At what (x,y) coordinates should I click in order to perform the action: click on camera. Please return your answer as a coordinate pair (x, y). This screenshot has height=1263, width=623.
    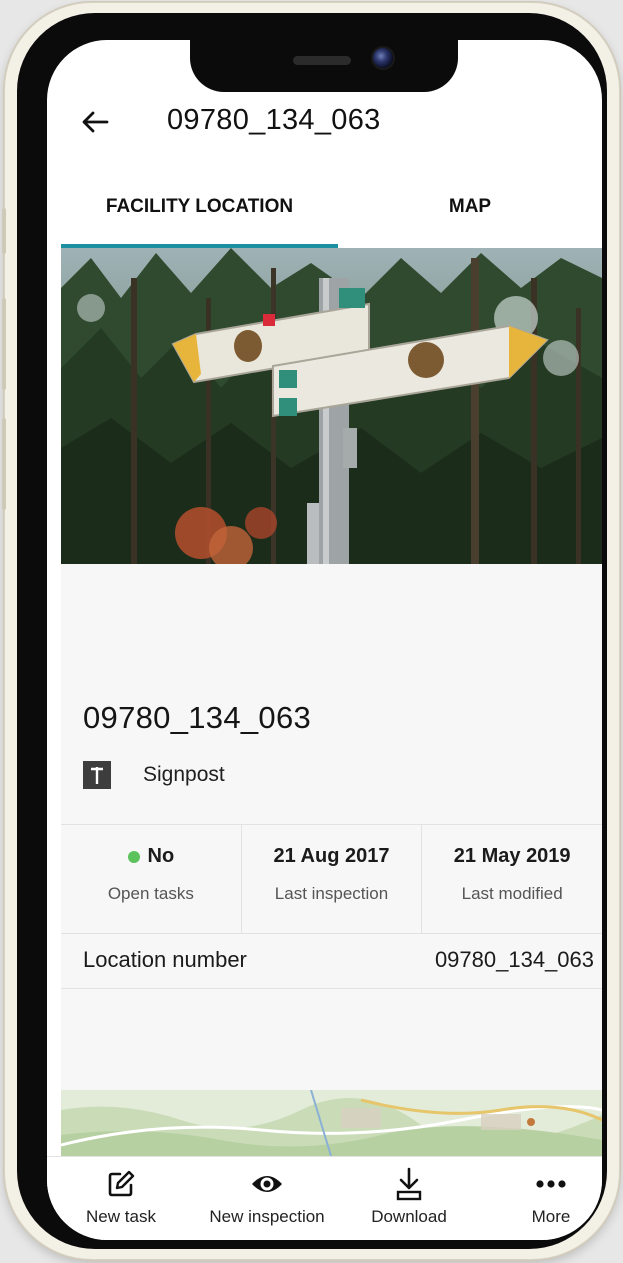
    Looking at the image, I should click on (383, 58).